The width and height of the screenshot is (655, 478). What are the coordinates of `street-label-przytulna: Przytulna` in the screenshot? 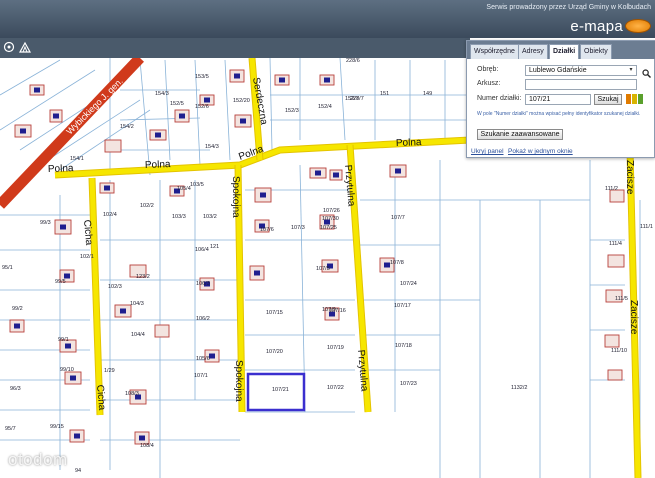 It's located at (349, 185).